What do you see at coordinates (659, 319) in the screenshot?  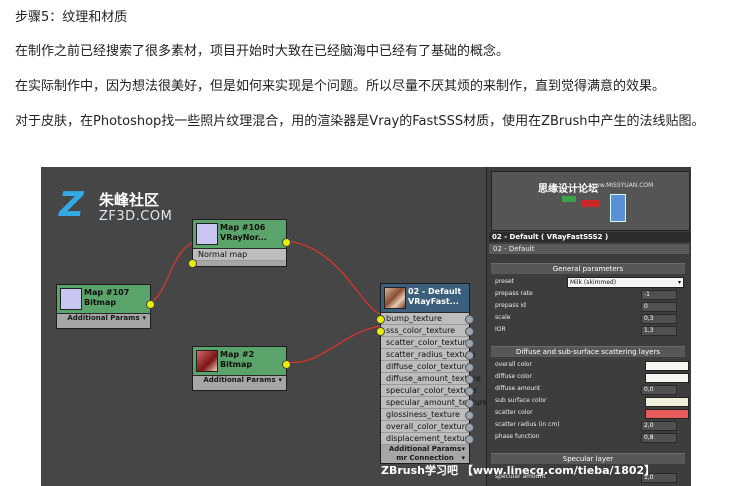 I see `scale-spinner: 0,3` at bounding box center [659, 319].